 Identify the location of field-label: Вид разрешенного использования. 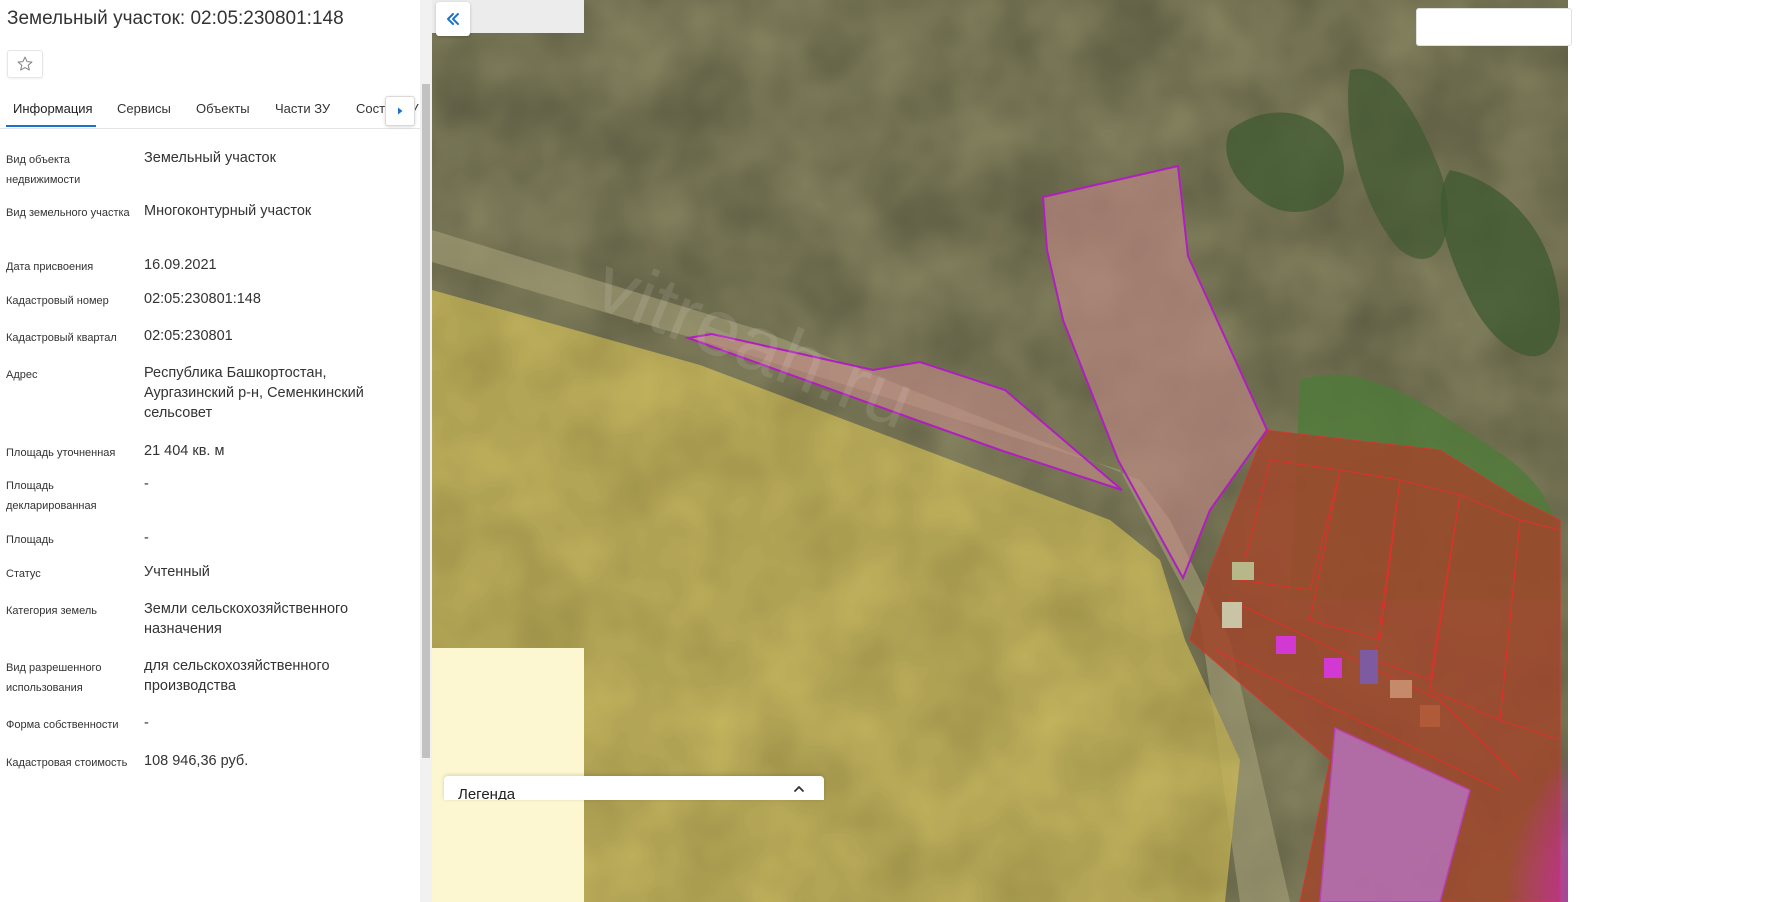
(54, 678).